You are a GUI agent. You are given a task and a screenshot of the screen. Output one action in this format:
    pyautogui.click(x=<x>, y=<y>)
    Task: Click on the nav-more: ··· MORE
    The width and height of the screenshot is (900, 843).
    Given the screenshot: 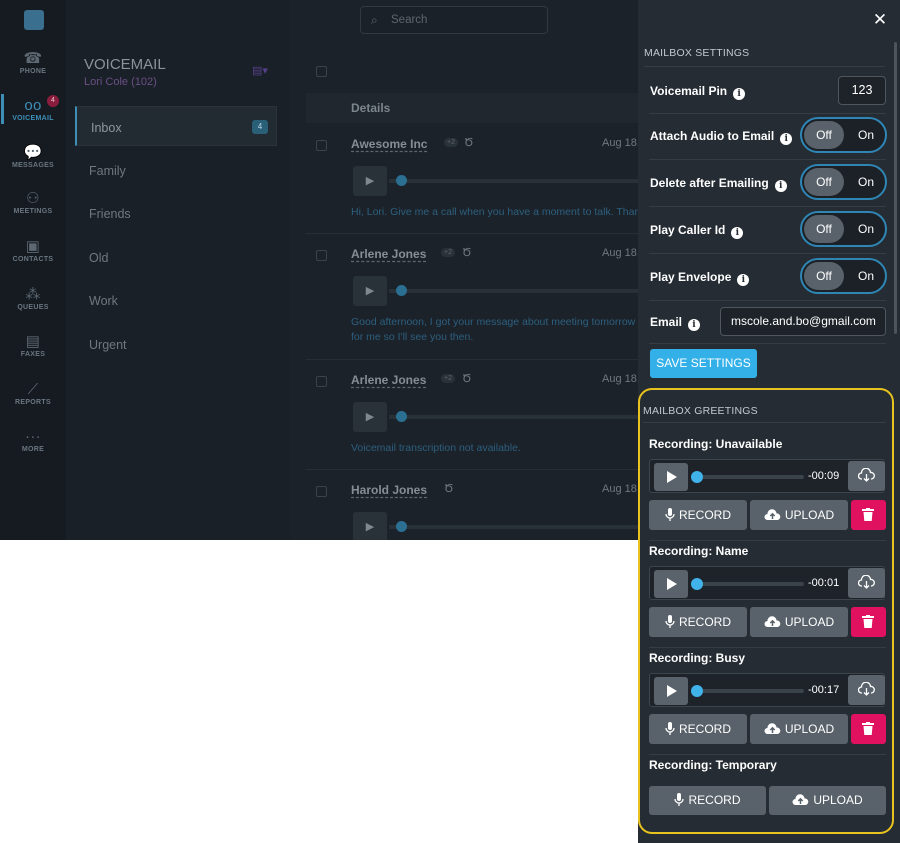 What is the action you would take?
    pyautogui.click(x=33, y=440)
    